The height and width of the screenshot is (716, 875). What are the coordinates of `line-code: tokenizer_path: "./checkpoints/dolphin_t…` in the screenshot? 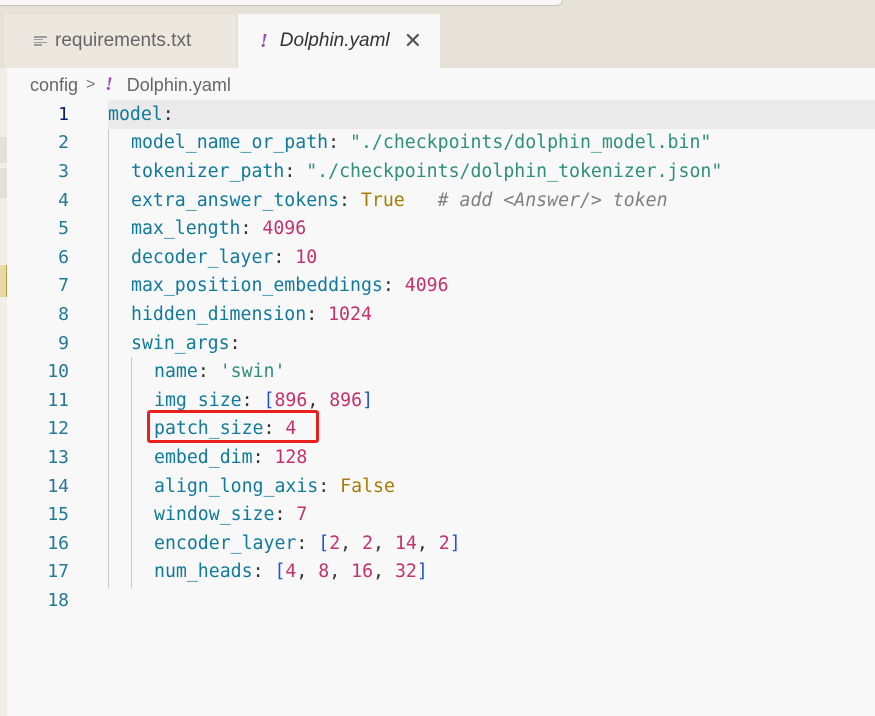 It's located at (426, 171).